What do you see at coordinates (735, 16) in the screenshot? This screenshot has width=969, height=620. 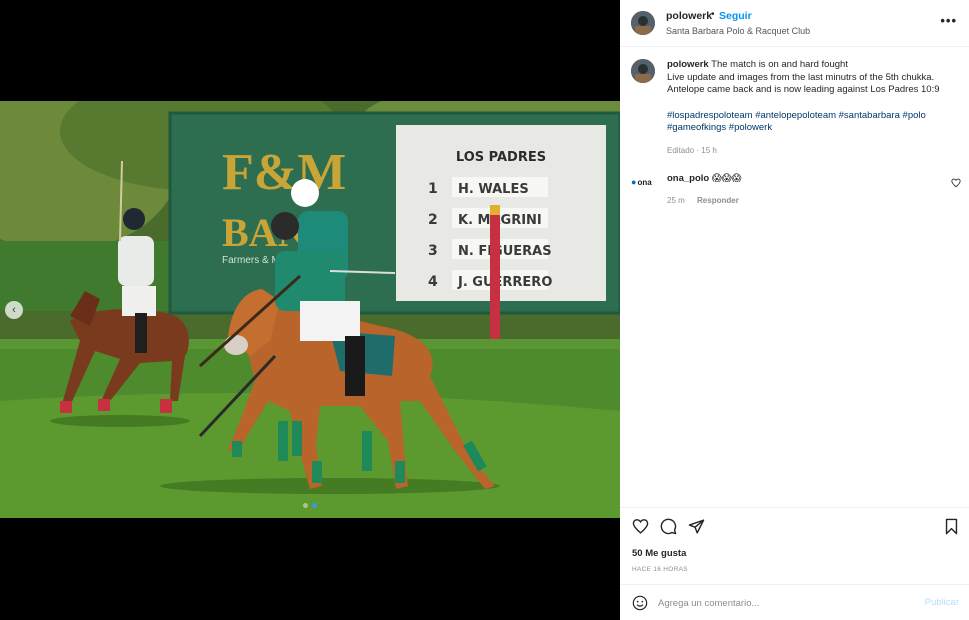 I see `follow-button: Seguir` at bounding box center [735, 16].